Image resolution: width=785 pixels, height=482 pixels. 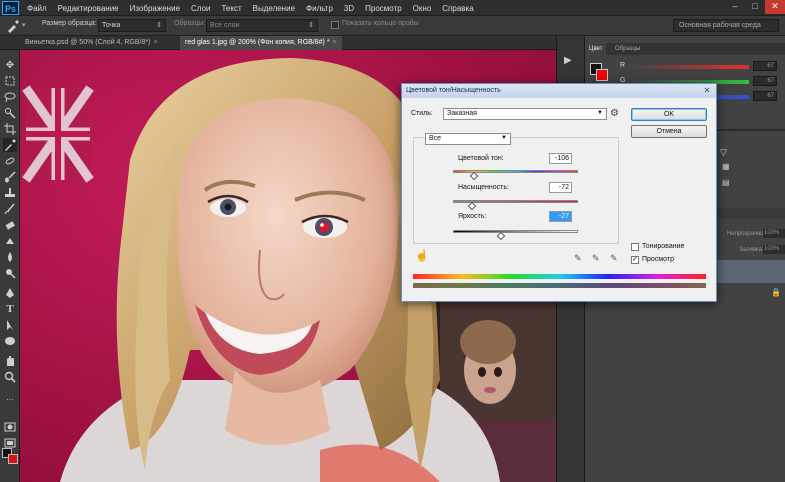 I want to click on menu-edit: Редактирование, so click(x=88, y=8).